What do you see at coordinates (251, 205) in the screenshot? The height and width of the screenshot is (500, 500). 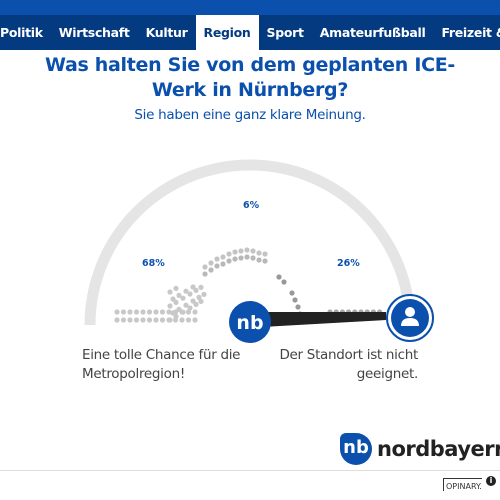 I see `result-middle-pct: 6%` at bounding box center [251, 205].